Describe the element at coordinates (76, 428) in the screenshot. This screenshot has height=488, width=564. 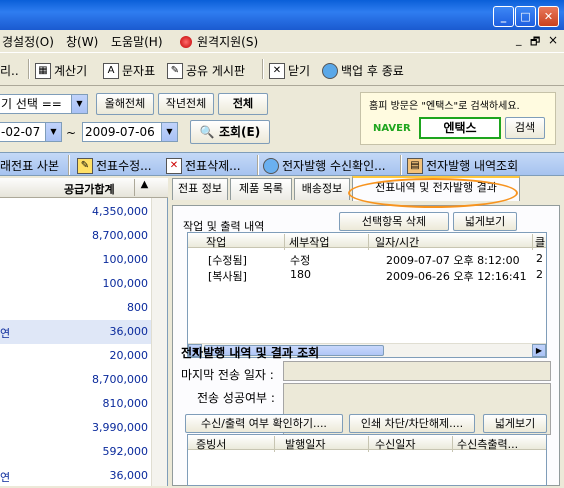
I see `list-item: 3,990,000` at that location.